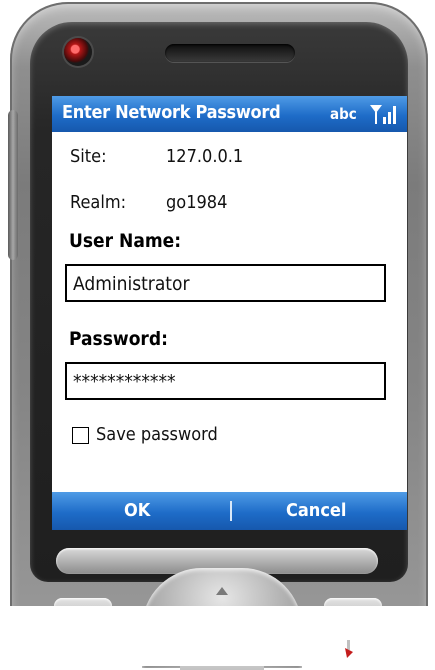 This screenshot has height=670, width=435. Describe the element at coordinates (137, 510) in the screenshot. I see `ok-softkey: OK` at that location.